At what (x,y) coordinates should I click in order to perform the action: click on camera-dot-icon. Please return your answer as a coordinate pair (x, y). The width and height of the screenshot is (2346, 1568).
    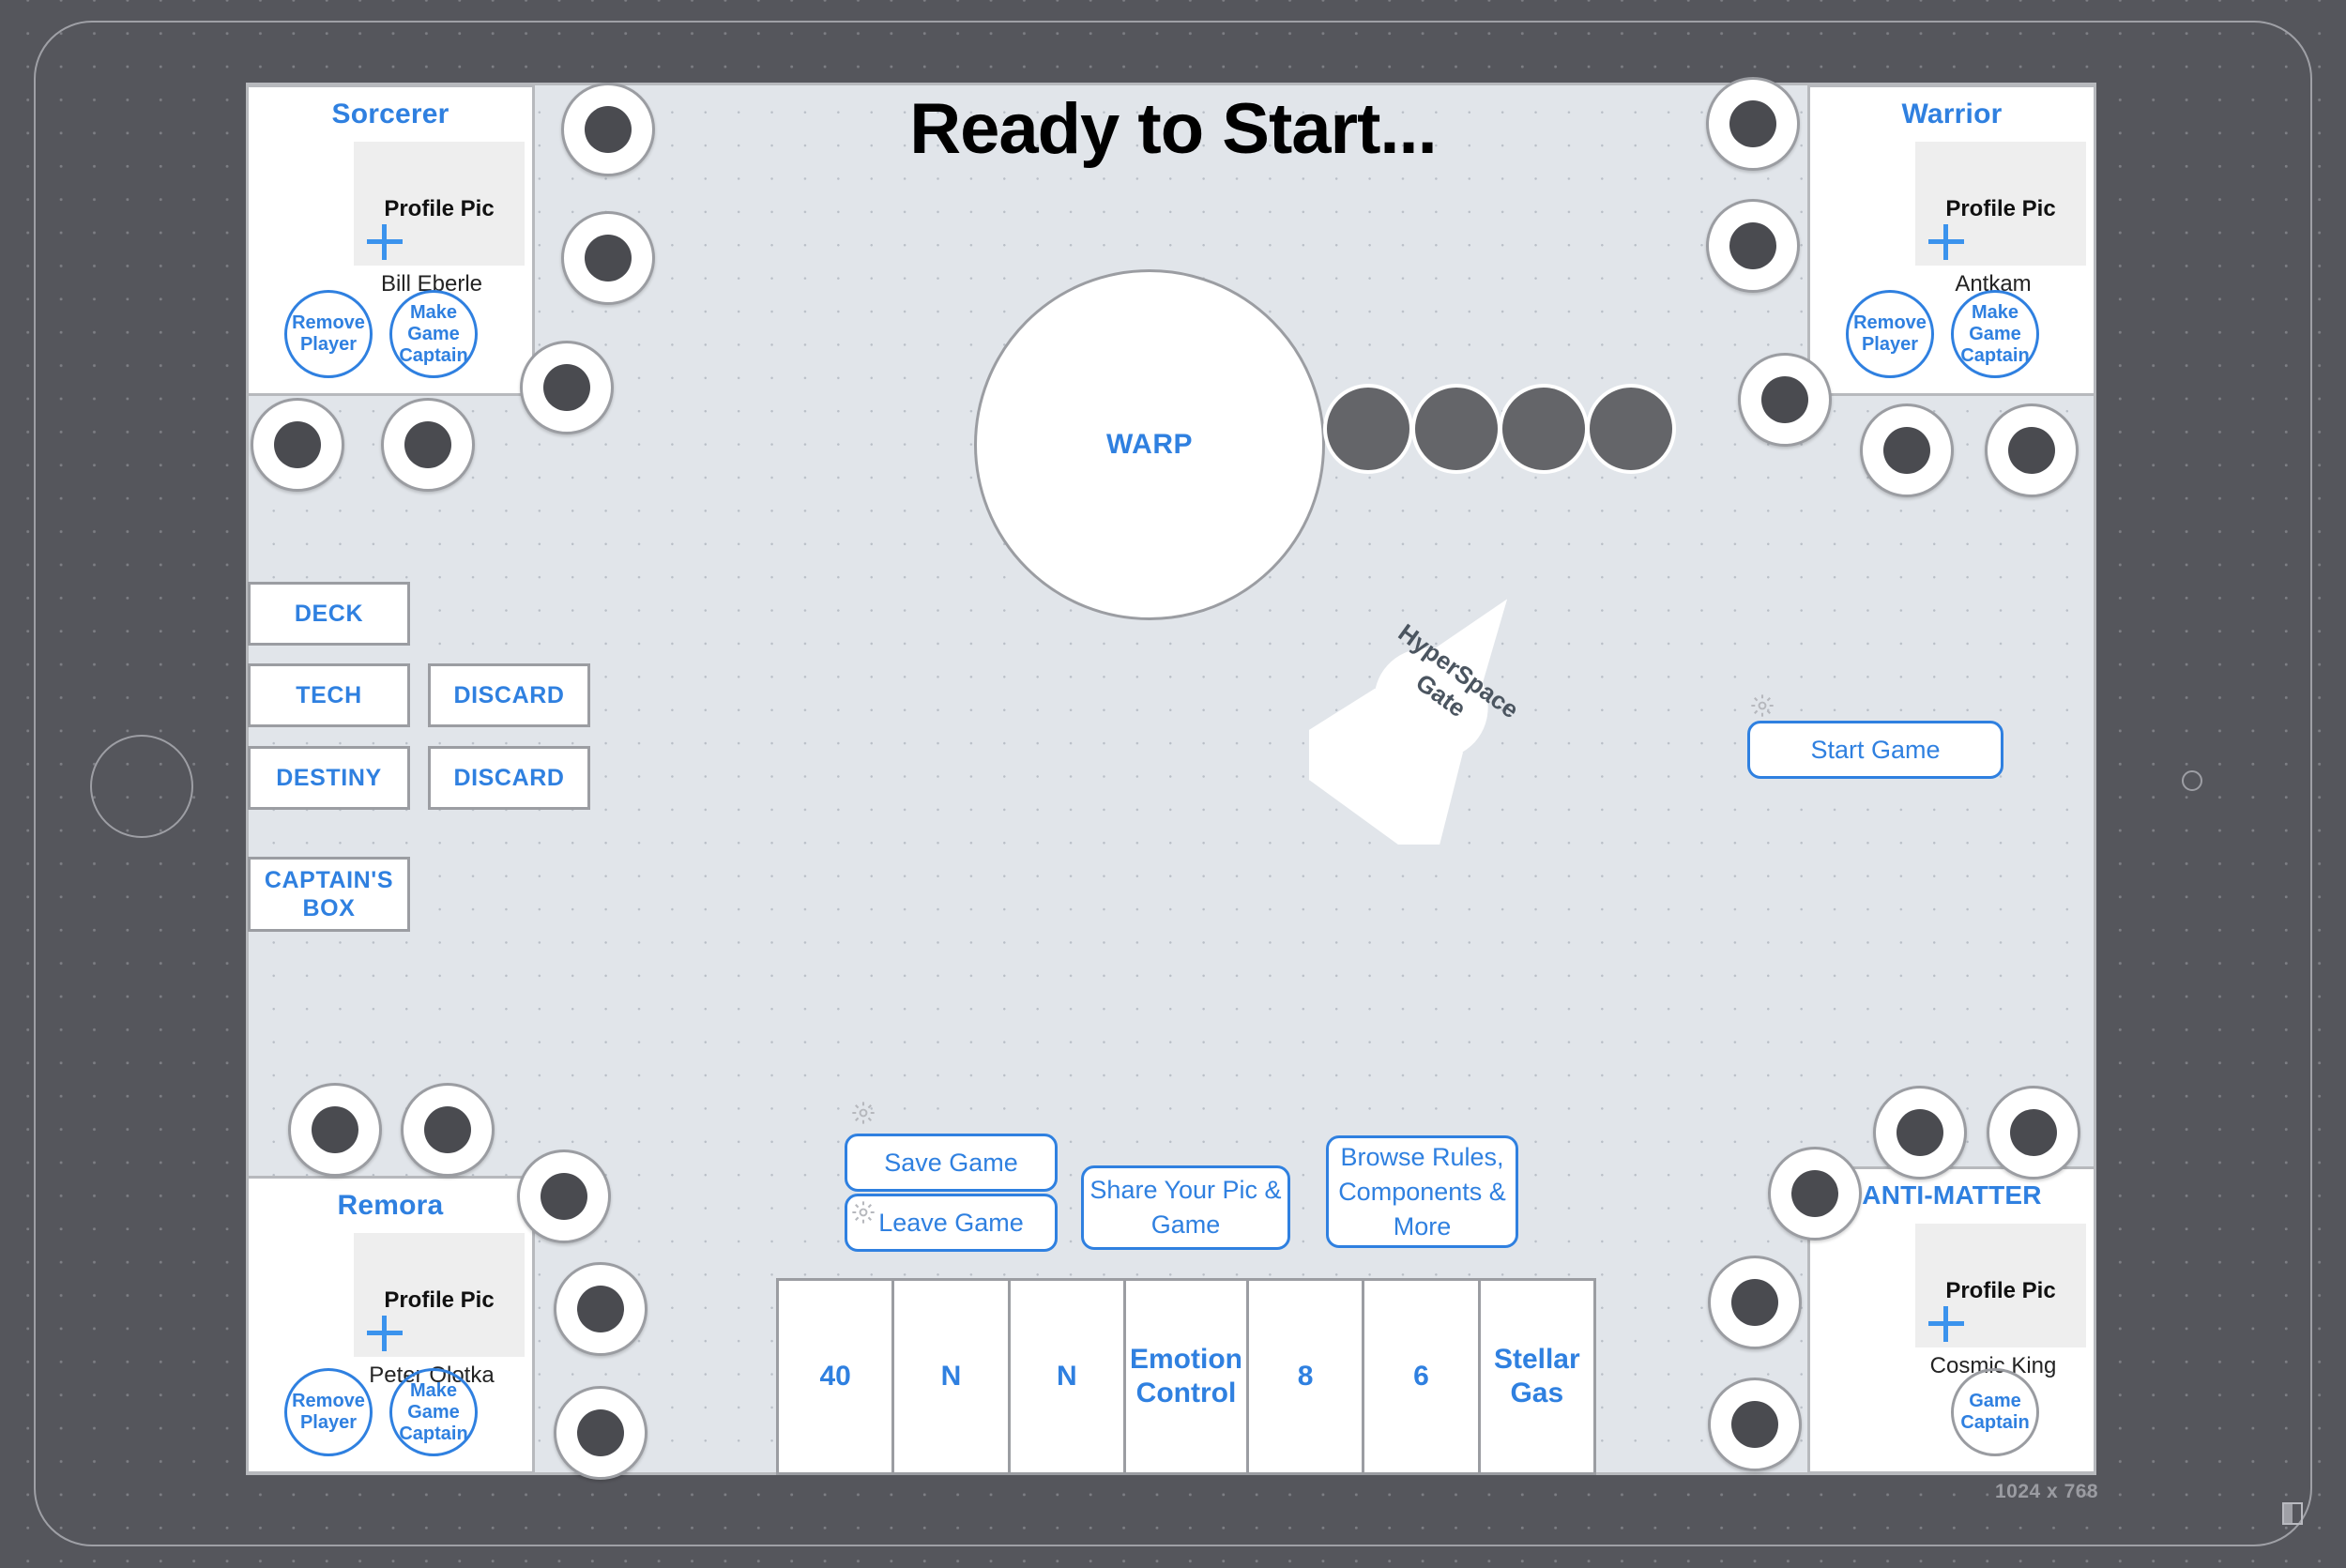
    Looking at the image, I should click on (2192, 780).